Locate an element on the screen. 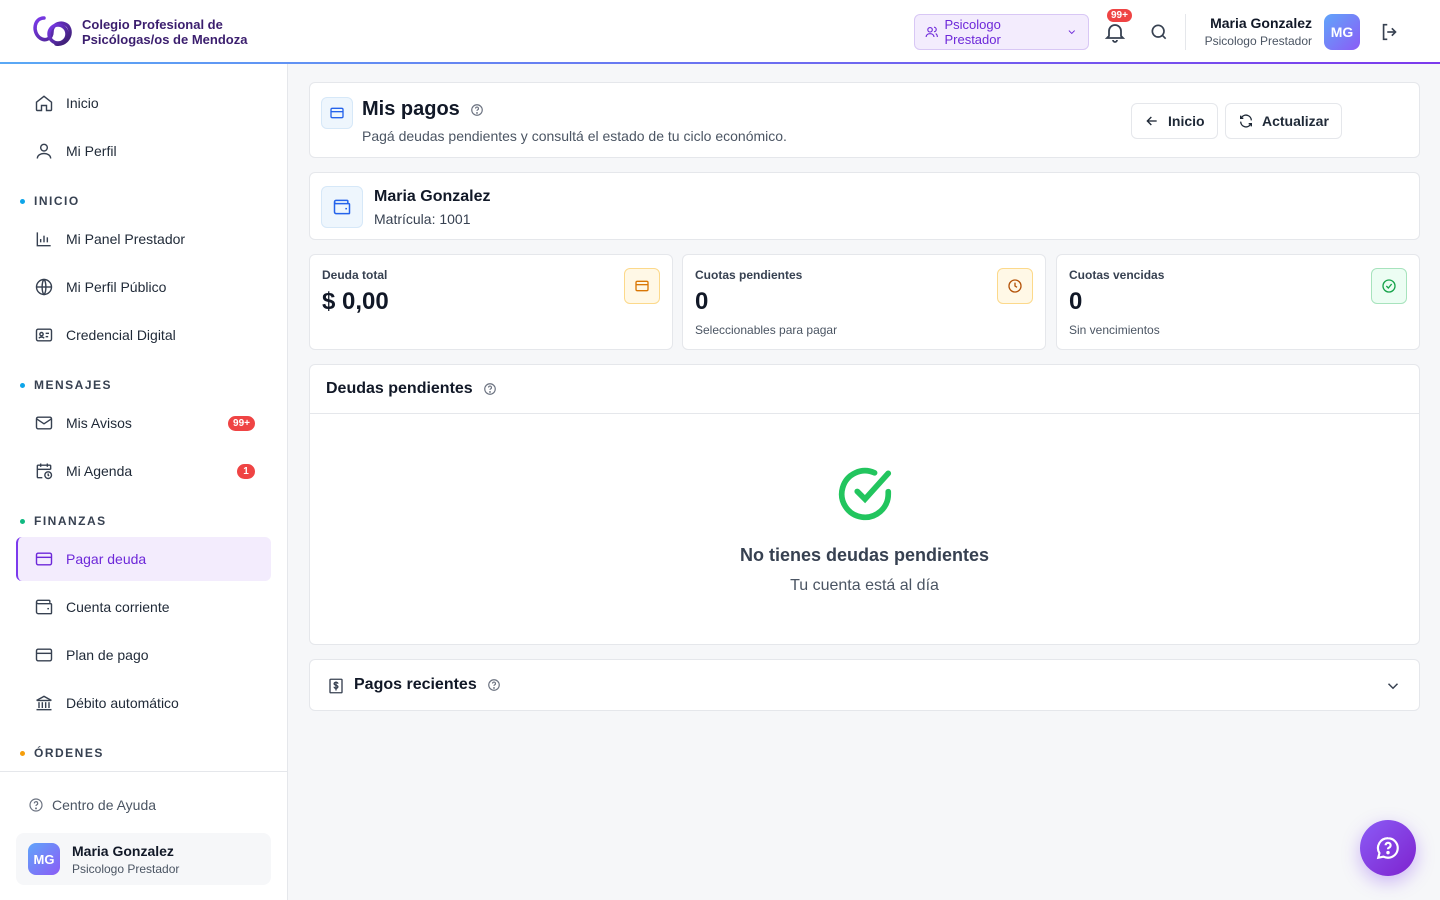 This screenshot has height=900, width=1440. sidebar-user-card: MG Maria Gonzalez Psicologo Prestador is located at coordinates (143, 859).